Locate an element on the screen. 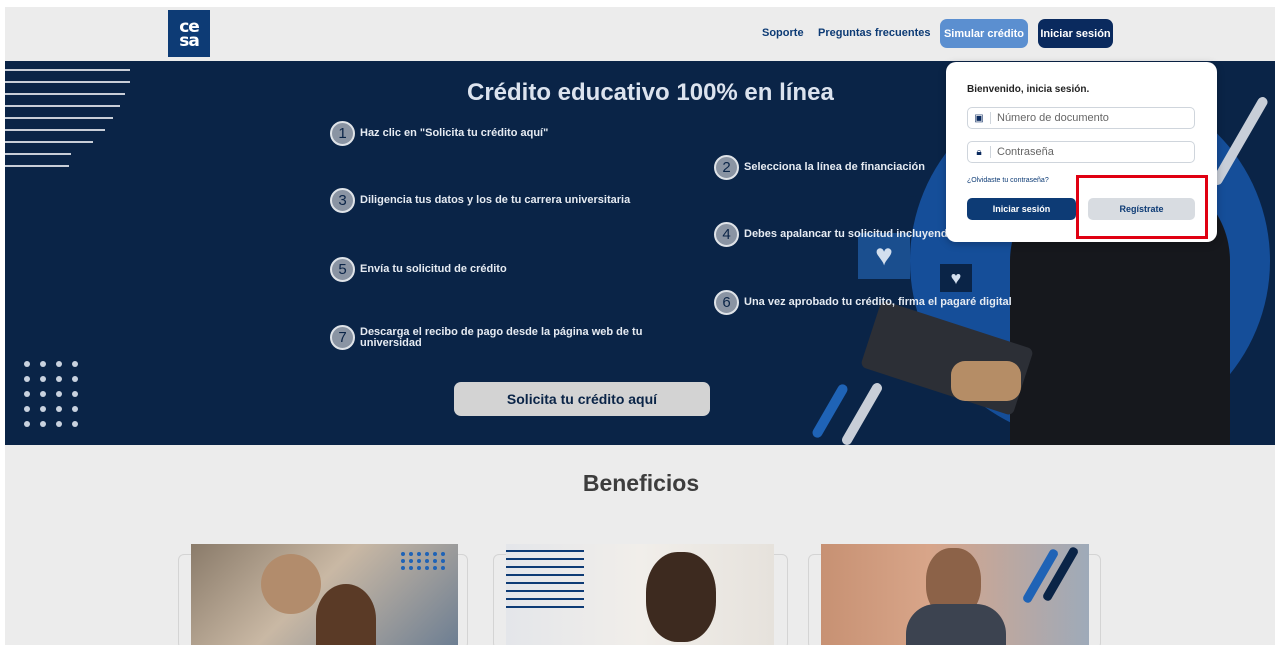 Image resolution: width=1275 pixels, height=645 pixels. heart-icon: ♥ is located at coordinates (956, 278).